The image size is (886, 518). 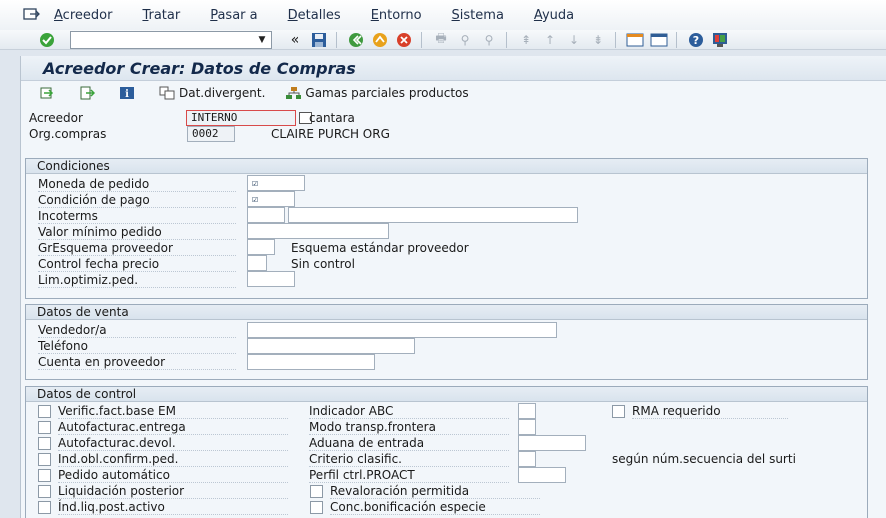 What do you see at coordinates (574, 40) in the screenshot?
I see `next-page-icon: ↓` at bounding box center [574, 40].